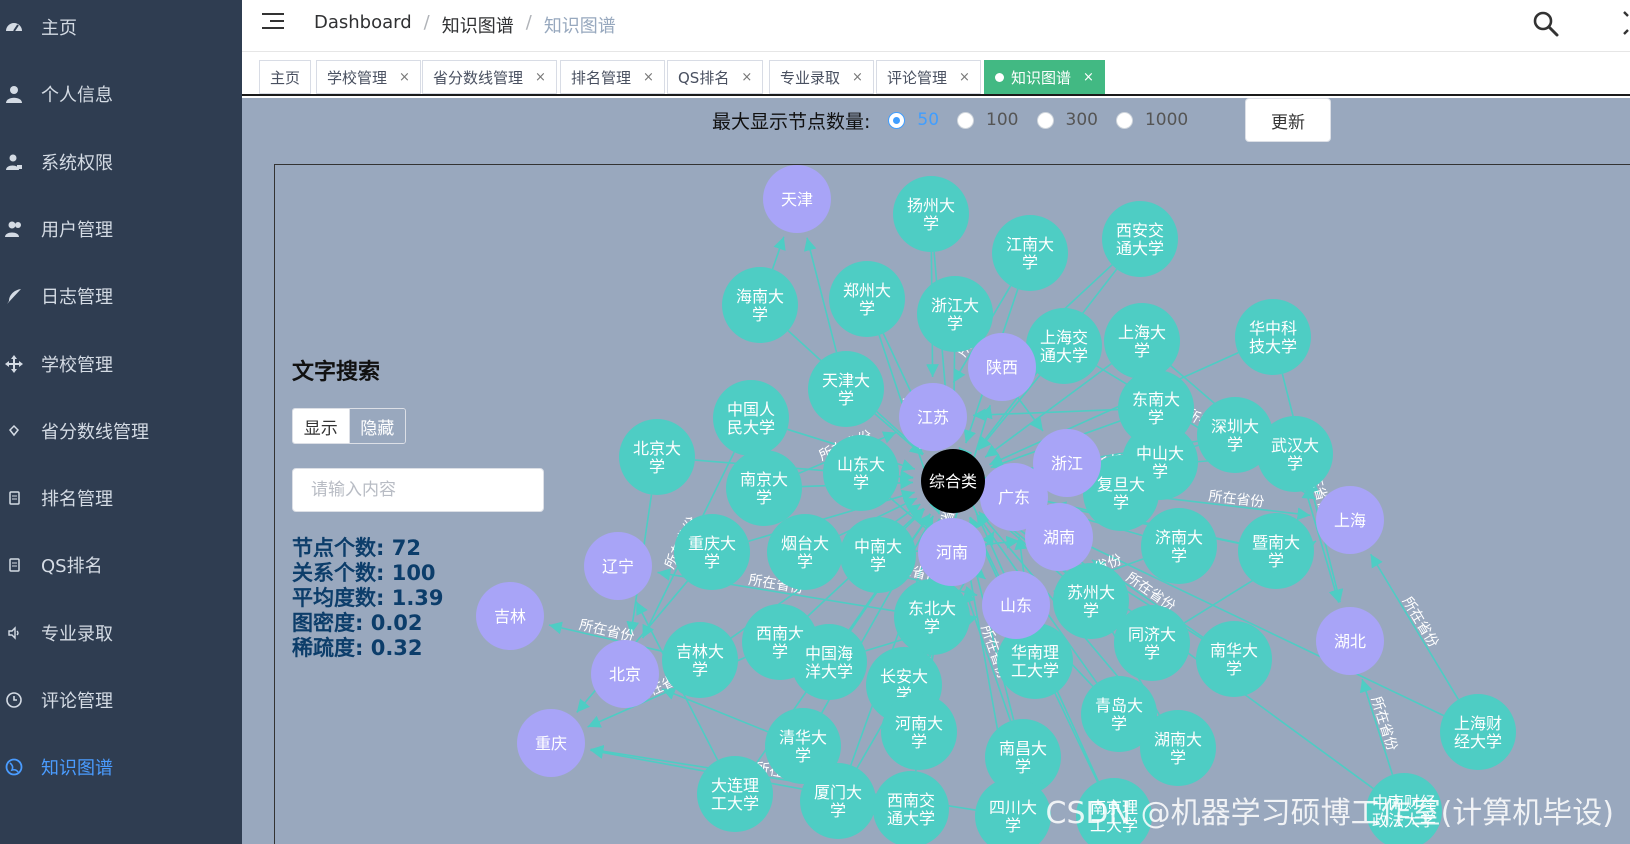  Describe the element at coordinates (715, 710) in the screenshot. I see `graph-edge` at that location.